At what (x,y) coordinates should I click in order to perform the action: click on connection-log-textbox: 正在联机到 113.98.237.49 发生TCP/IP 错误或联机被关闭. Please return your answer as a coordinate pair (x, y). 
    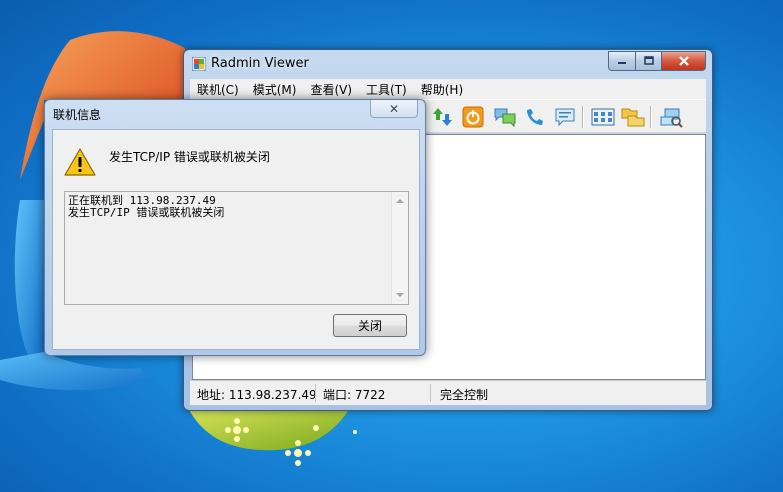
    Looking at the image, I should click on (236, 248).